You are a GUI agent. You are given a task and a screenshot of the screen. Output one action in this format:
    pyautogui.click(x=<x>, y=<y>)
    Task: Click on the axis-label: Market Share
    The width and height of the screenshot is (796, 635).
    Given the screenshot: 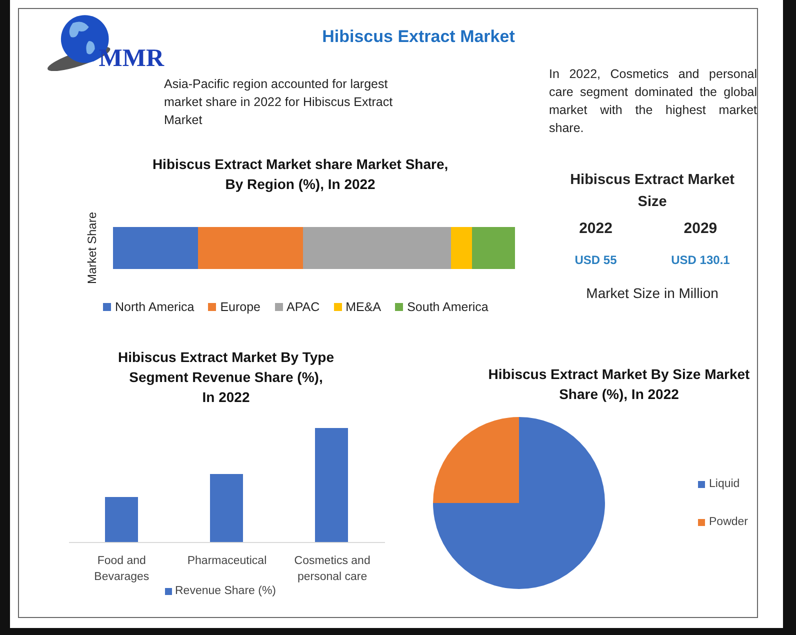 What is the action you would take?
    pyautogui.click(x=92, y=248)
    